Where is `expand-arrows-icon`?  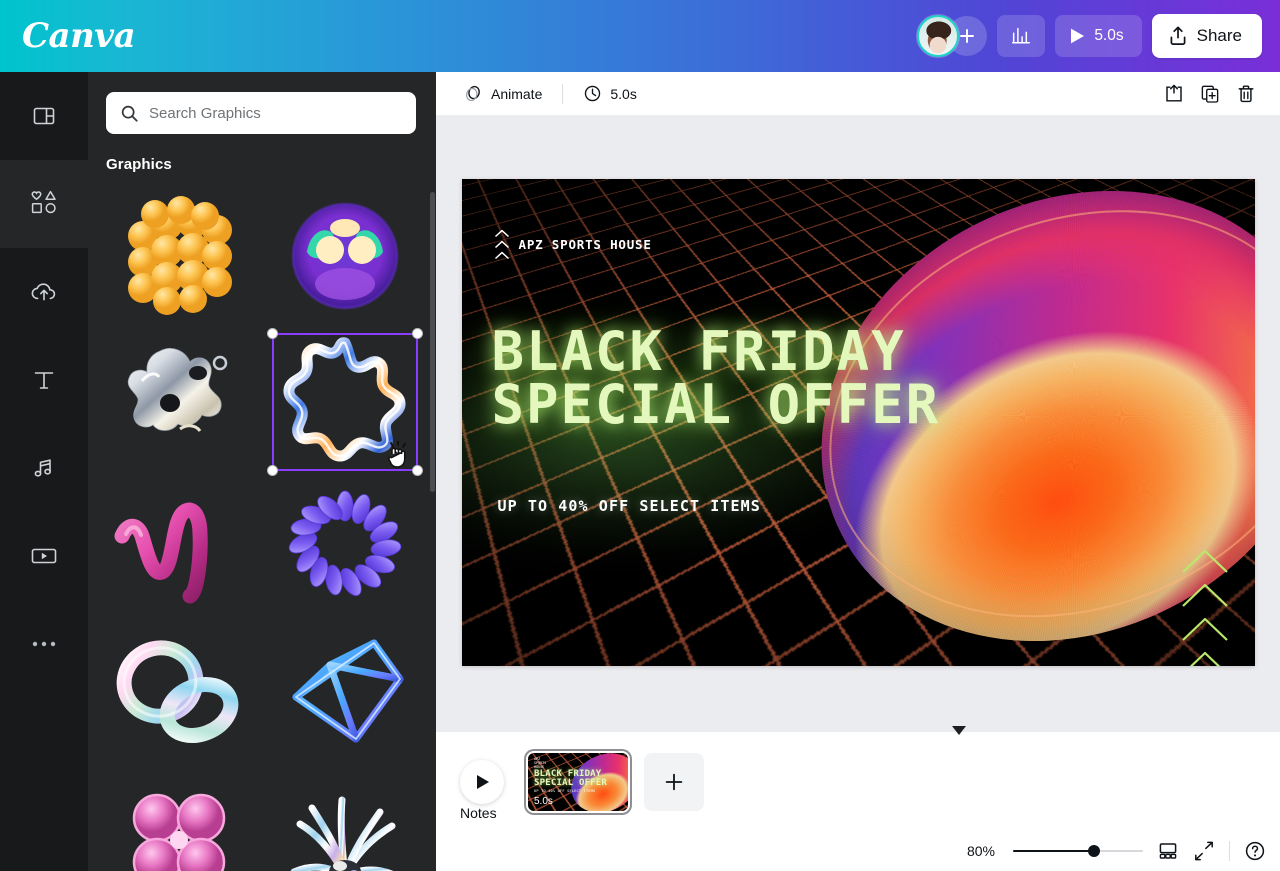
expand-arrows-icon is located at coordinates (1204, 851).